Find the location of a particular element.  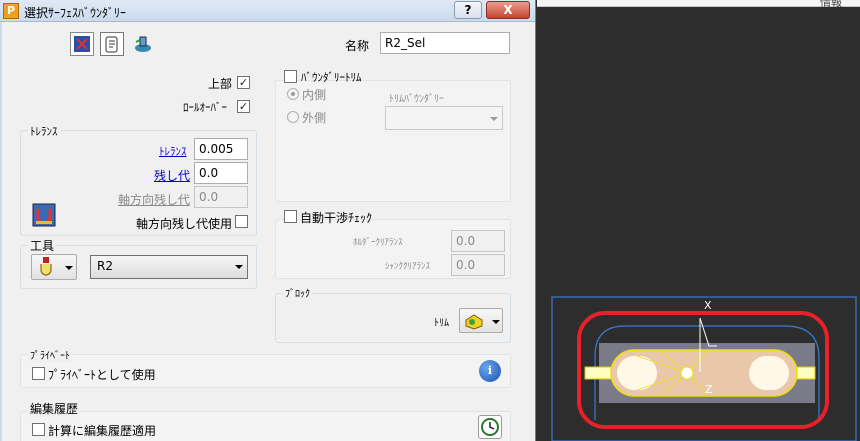

stock-input: 0.0 is located at coordinates (221, 173).